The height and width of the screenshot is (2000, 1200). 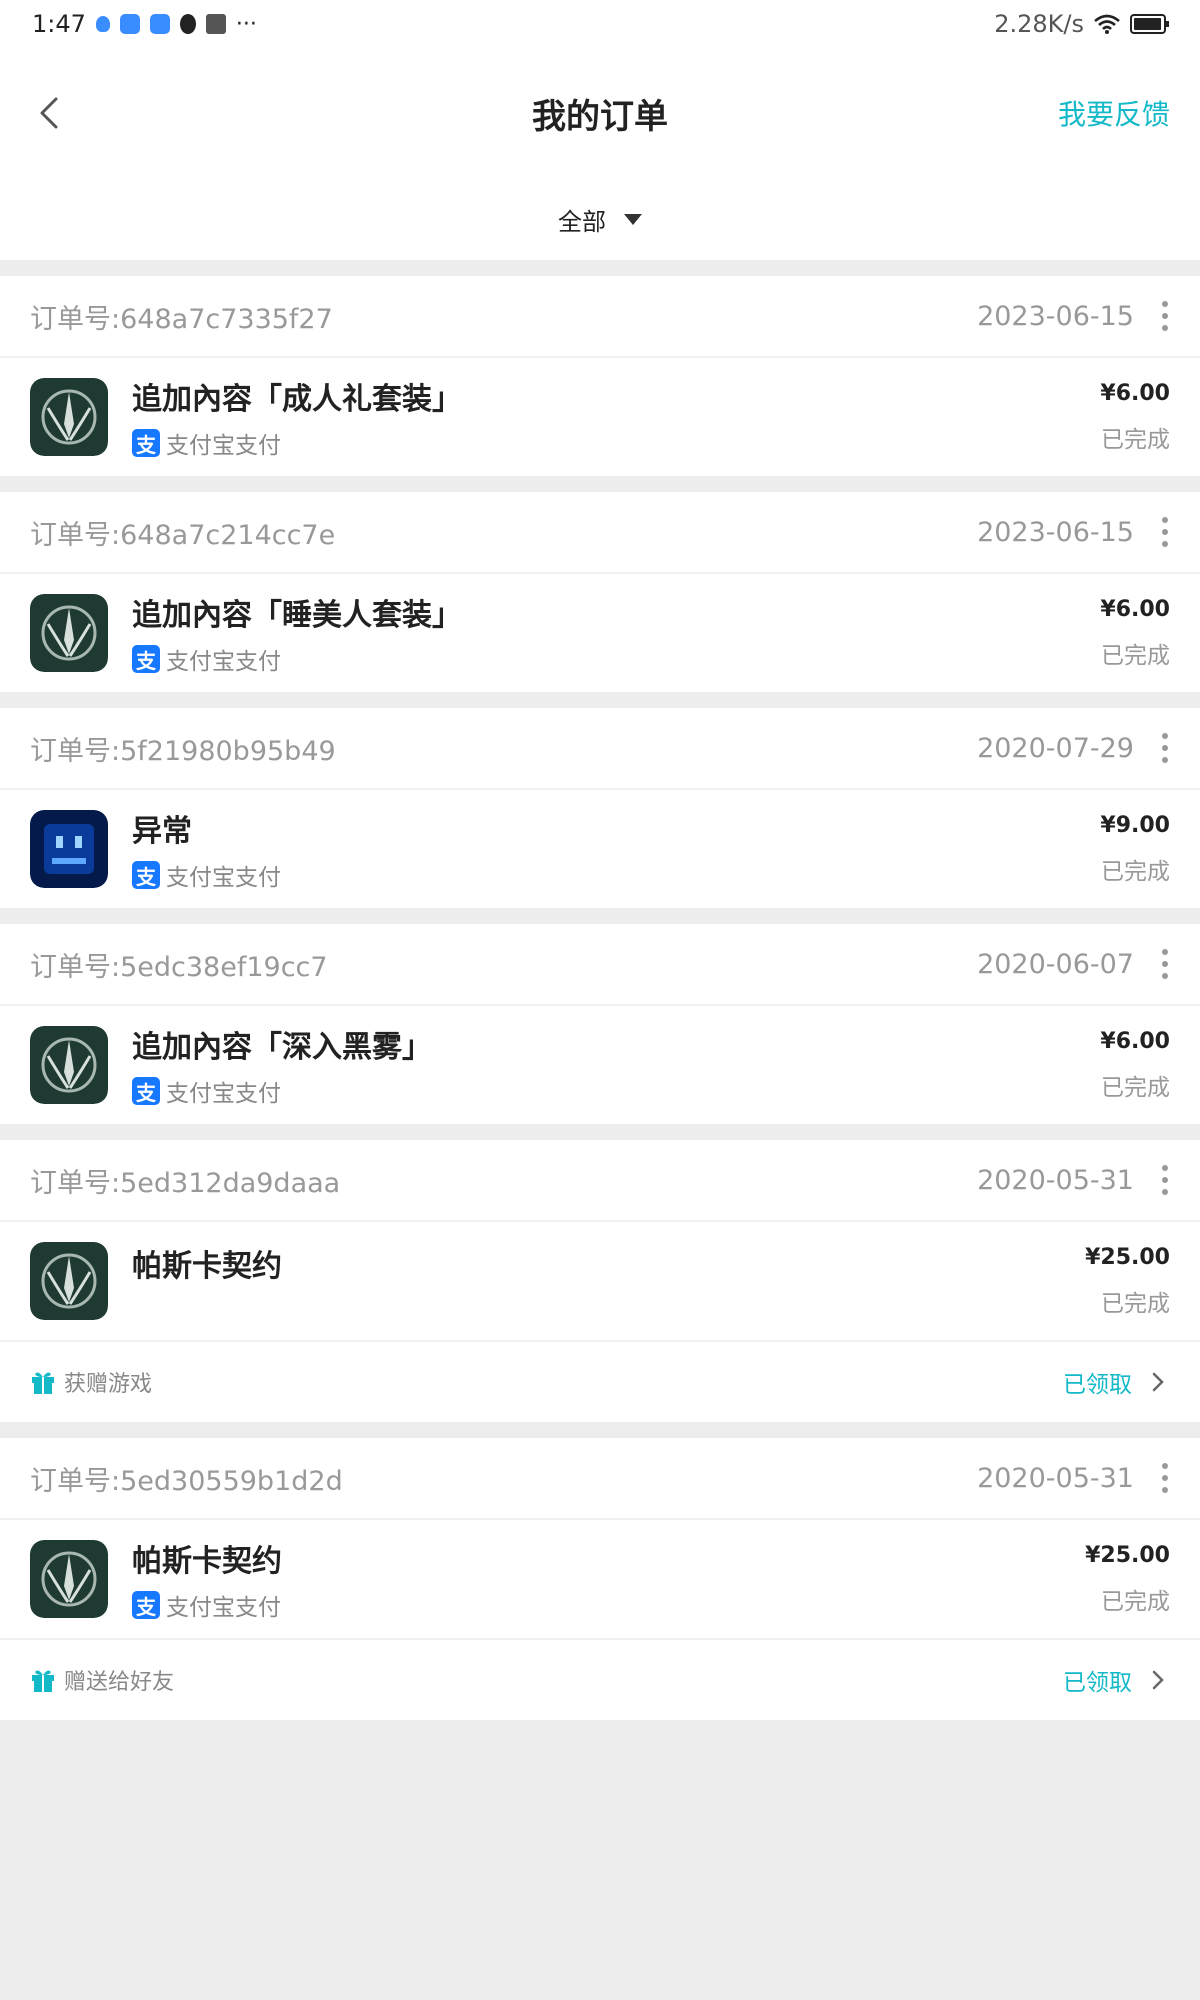 What do you see at coordinates (91, 1382) in the screenshot?
I see `gift-info: 获赠游戏` at bounding box center [91, 1382].